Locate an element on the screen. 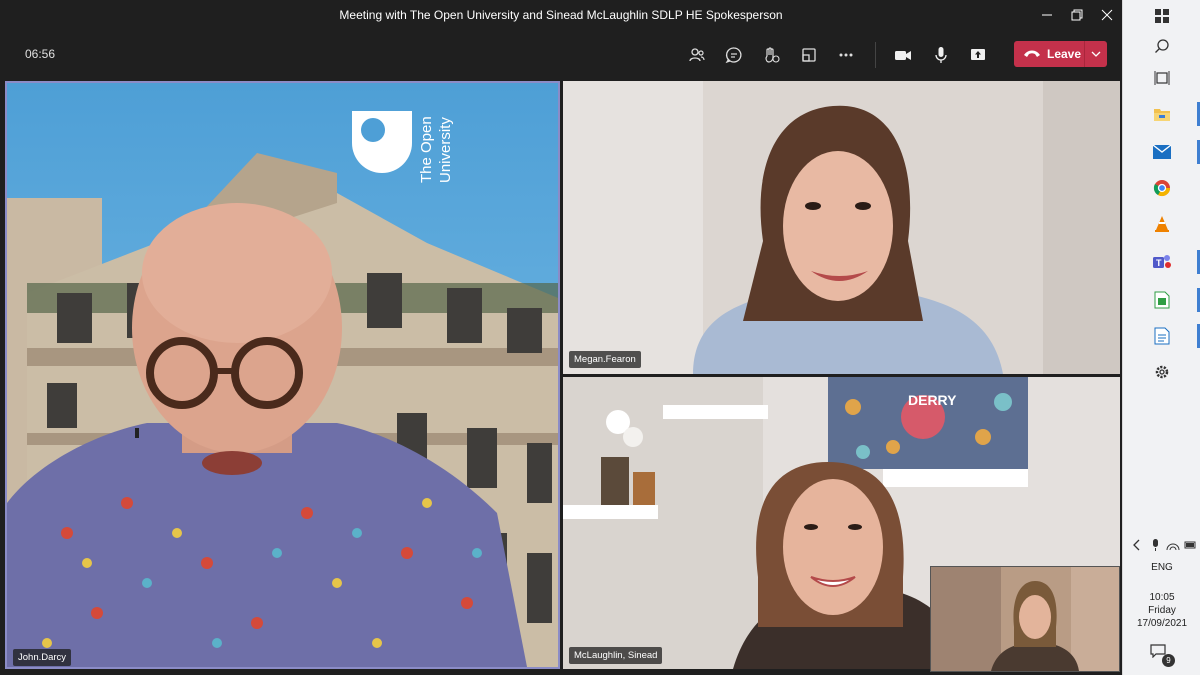  vlc-icon is located at coordinates (1162, 224).